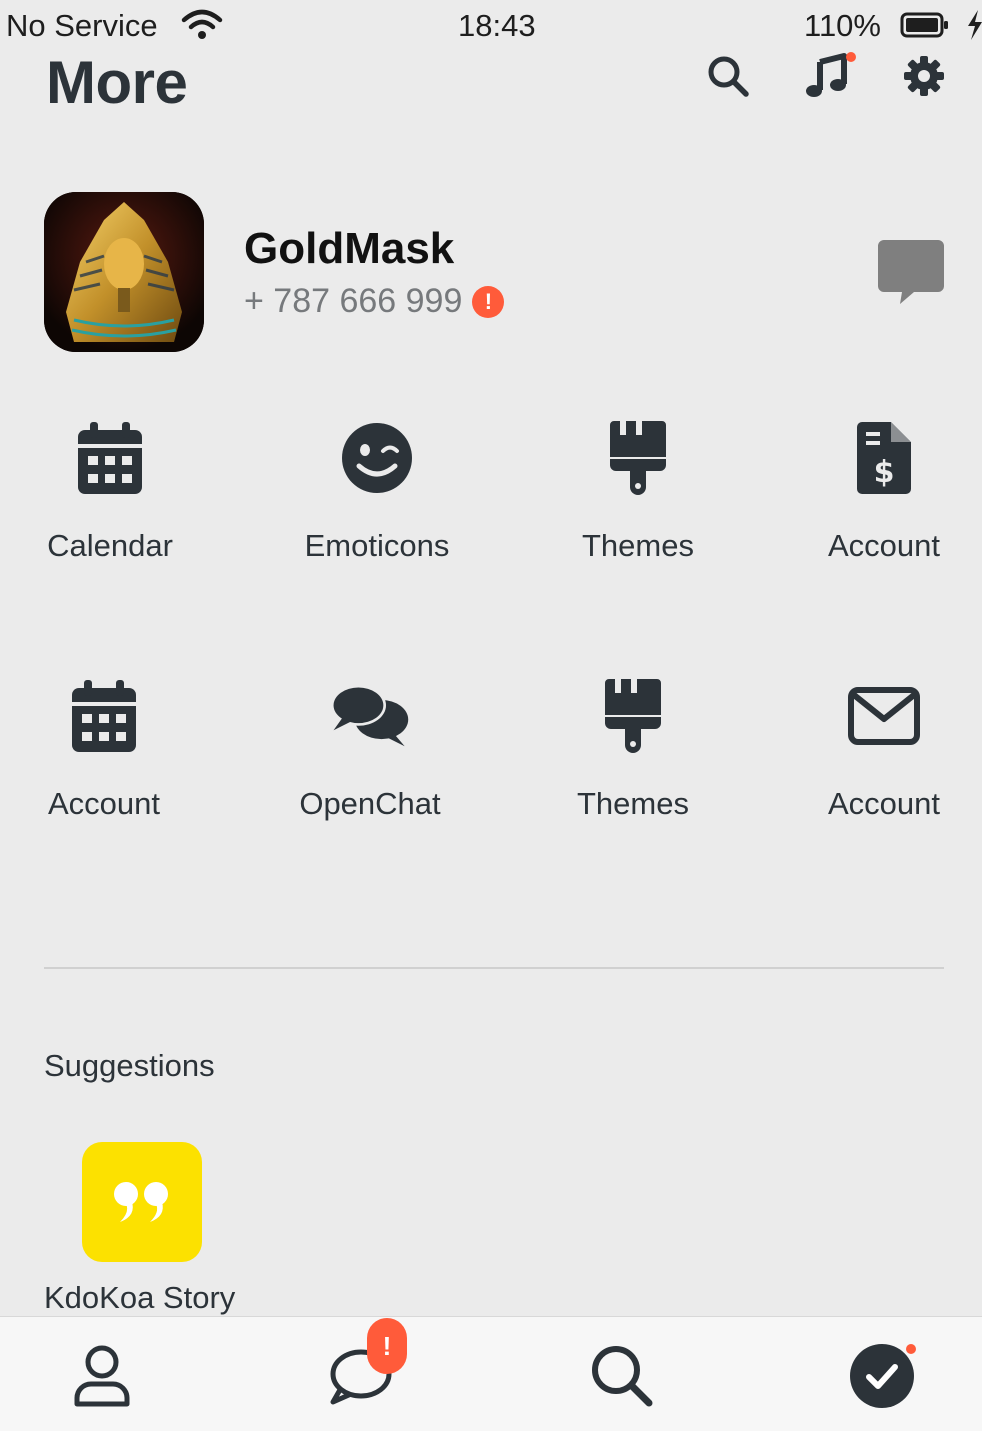 This screenshot has height=1431, width=982. Describe the element at coordinates (124, 272) in the screenshot. I see `avatar` at that location.